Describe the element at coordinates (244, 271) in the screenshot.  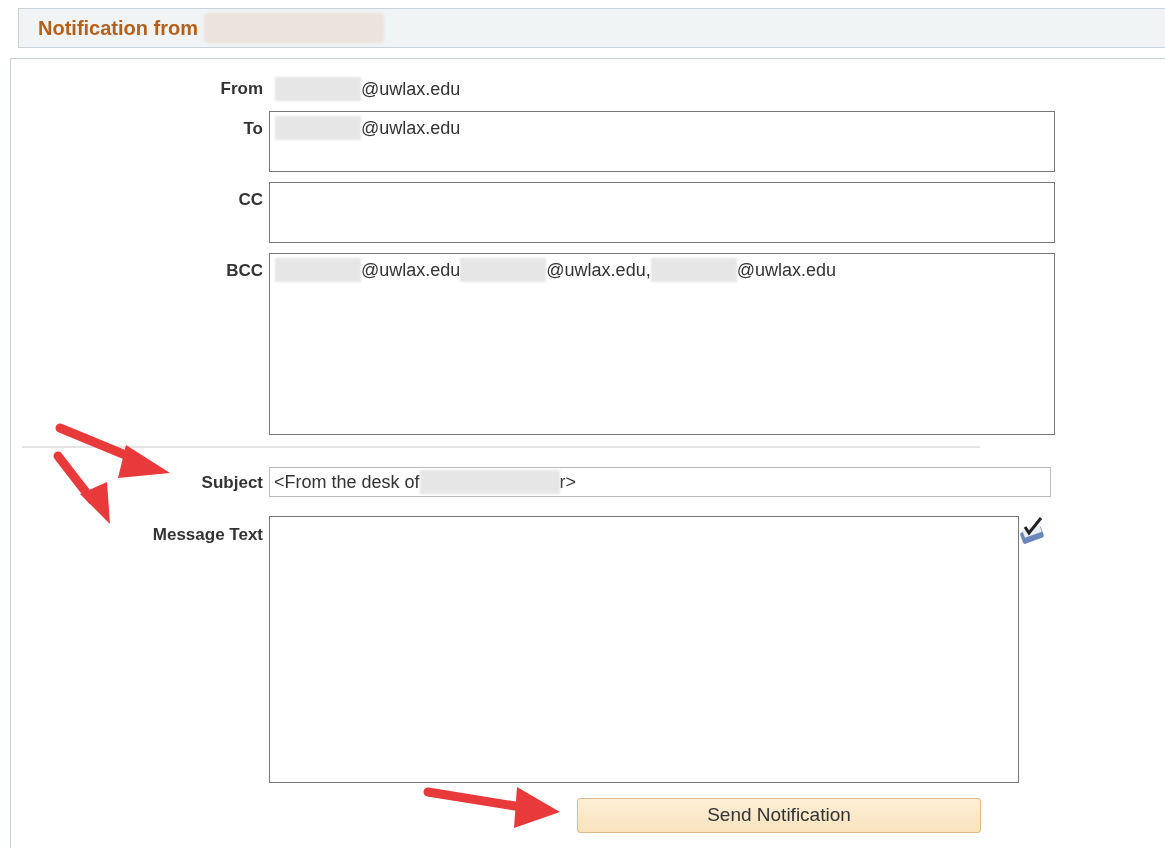
I see `field-label: BCC` at that location.